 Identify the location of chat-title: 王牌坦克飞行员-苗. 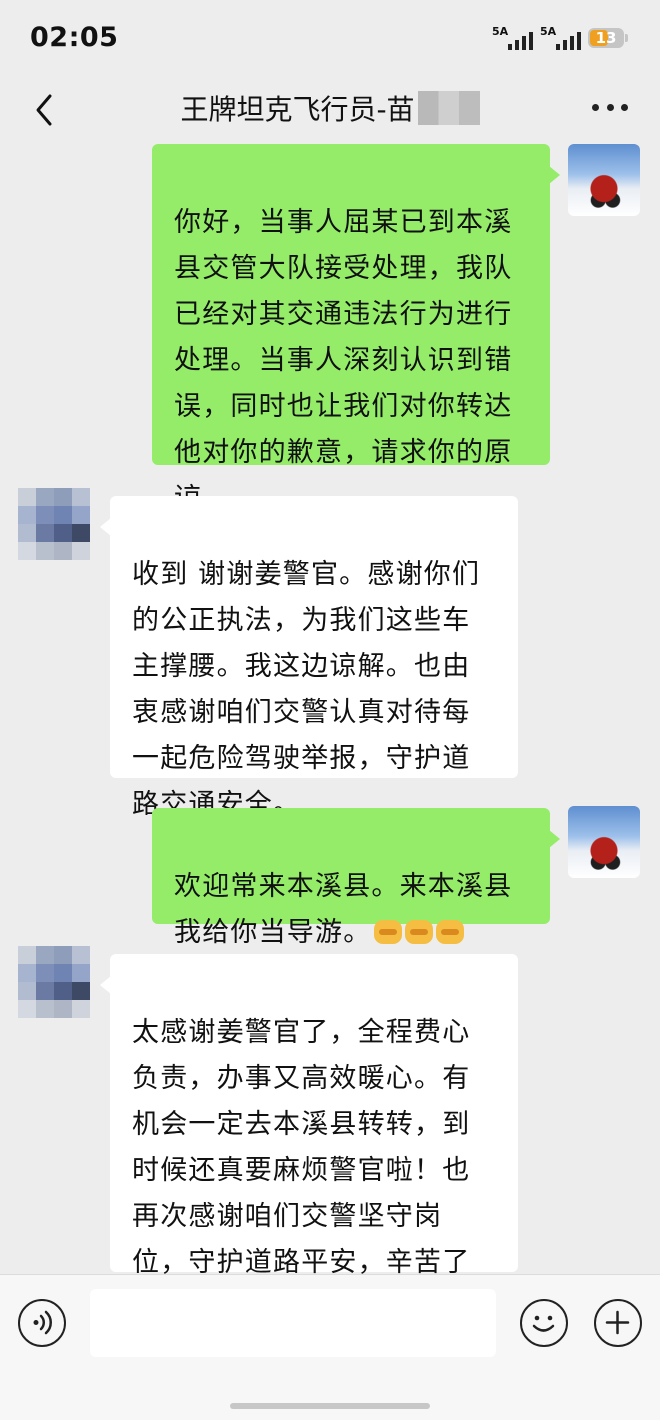
(330, 110).